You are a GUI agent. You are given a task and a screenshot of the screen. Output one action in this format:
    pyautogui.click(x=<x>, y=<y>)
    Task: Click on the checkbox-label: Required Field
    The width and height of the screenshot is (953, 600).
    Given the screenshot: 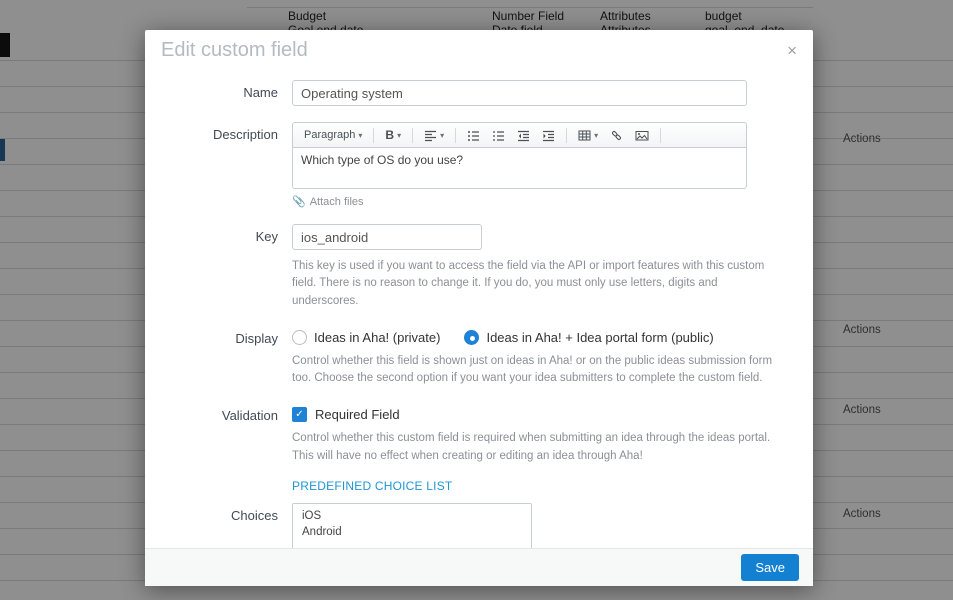 What is the action you would take?
    pyautogui.click(x=357, y=415)
    